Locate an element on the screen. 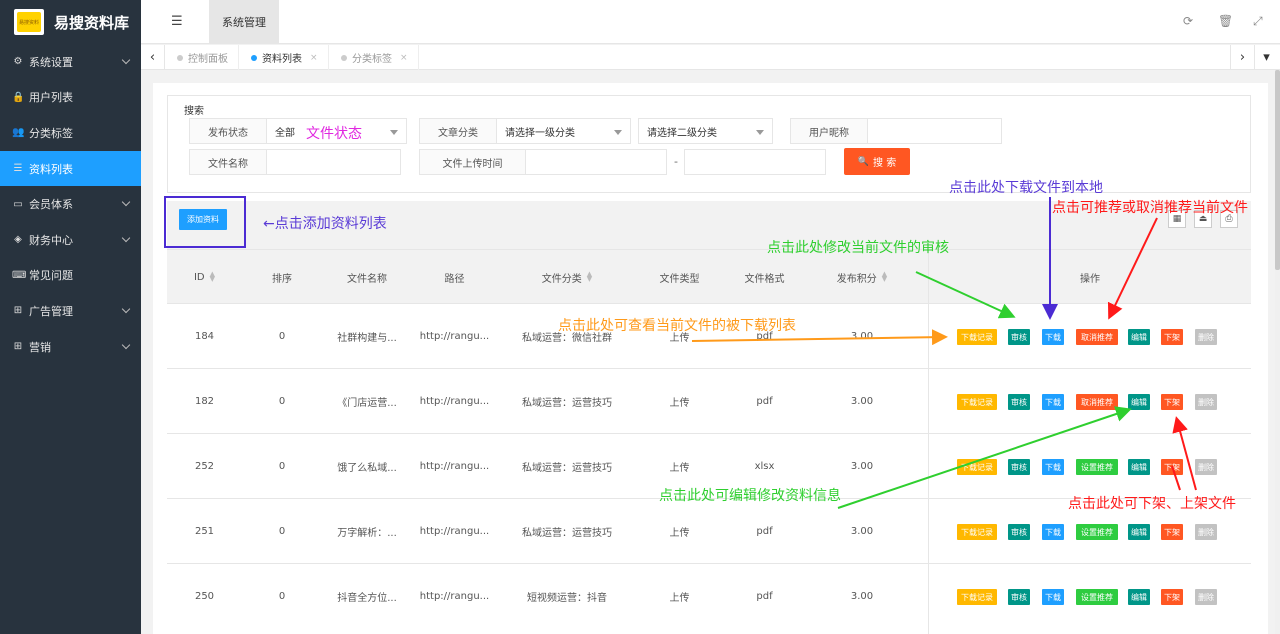  cell-id: 252 is located at coordinates (204, 466).